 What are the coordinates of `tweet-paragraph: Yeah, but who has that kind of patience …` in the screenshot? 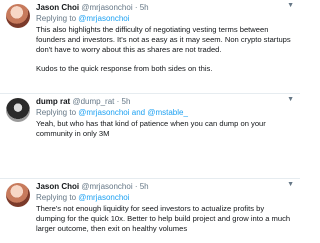 It's located at (151, 129).